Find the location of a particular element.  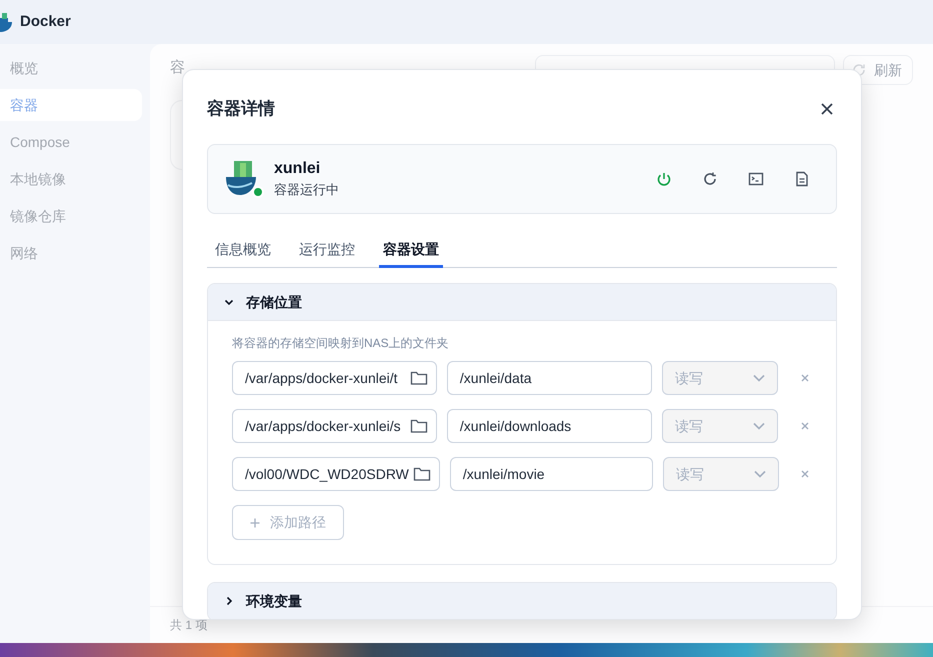

tab: 容器设置 is located at coordinates (411, 251).